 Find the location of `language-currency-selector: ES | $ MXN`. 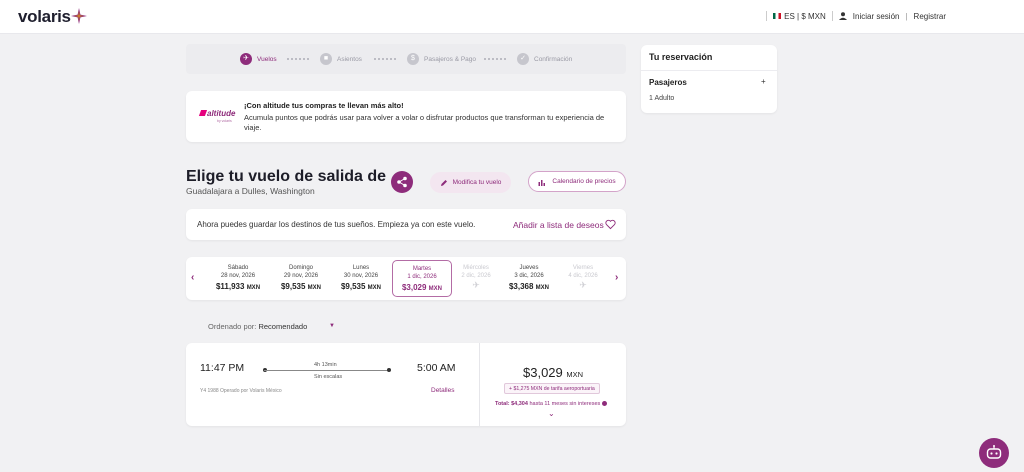

language-currency-selector: ES | $ MXN is located at coordinates (799, 16).